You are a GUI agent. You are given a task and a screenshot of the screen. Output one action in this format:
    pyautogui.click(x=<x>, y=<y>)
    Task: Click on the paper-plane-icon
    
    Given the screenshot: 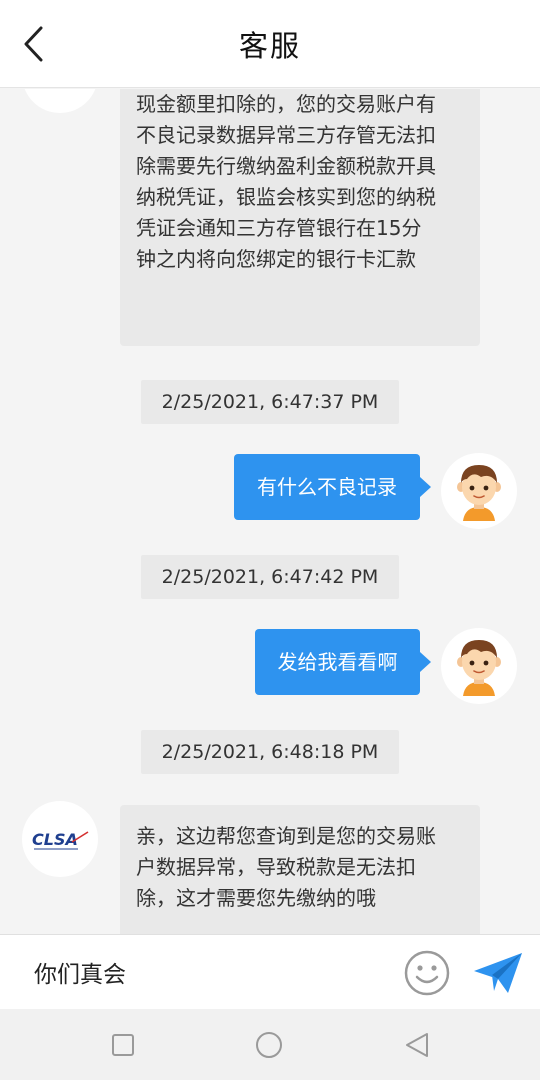 What is the action you would take?
    pyautogui.click(x=498, y=973)
    